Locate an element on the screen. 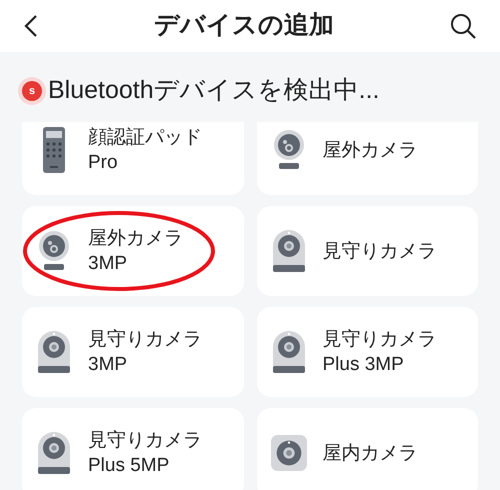 Image resolution: width=500 pixels, height=490 pixels. device-card: 顔認証パッド Pro is located at coordinates (133, 158).